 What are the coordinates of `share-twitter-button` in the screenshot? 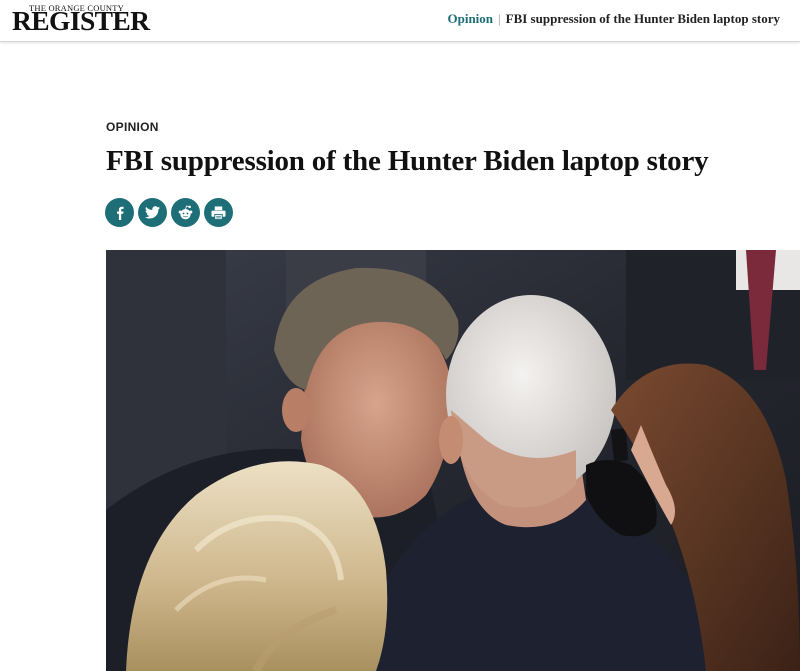 It's located at (152, 212).